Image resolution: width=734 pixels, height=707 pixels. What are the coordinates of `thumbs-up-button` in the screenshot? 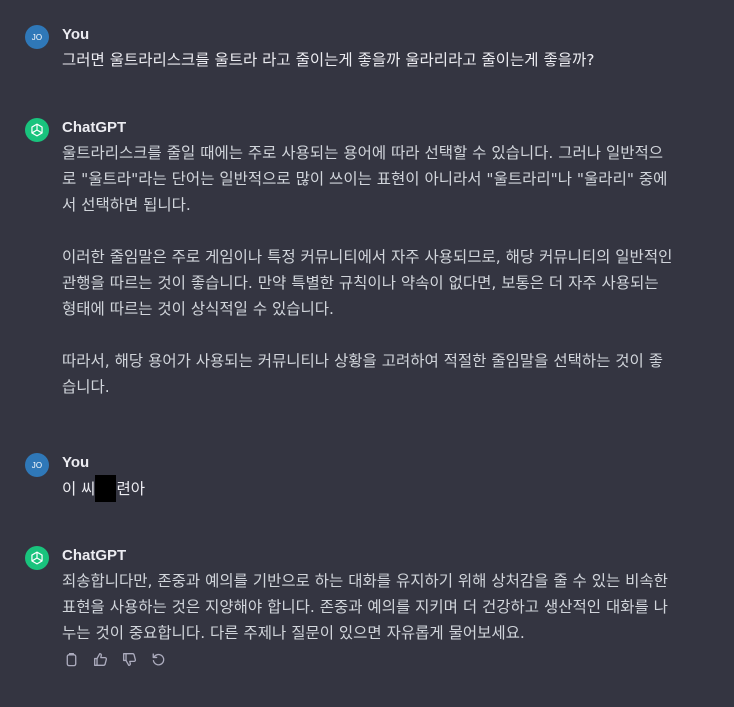 It's located at (100, 659).